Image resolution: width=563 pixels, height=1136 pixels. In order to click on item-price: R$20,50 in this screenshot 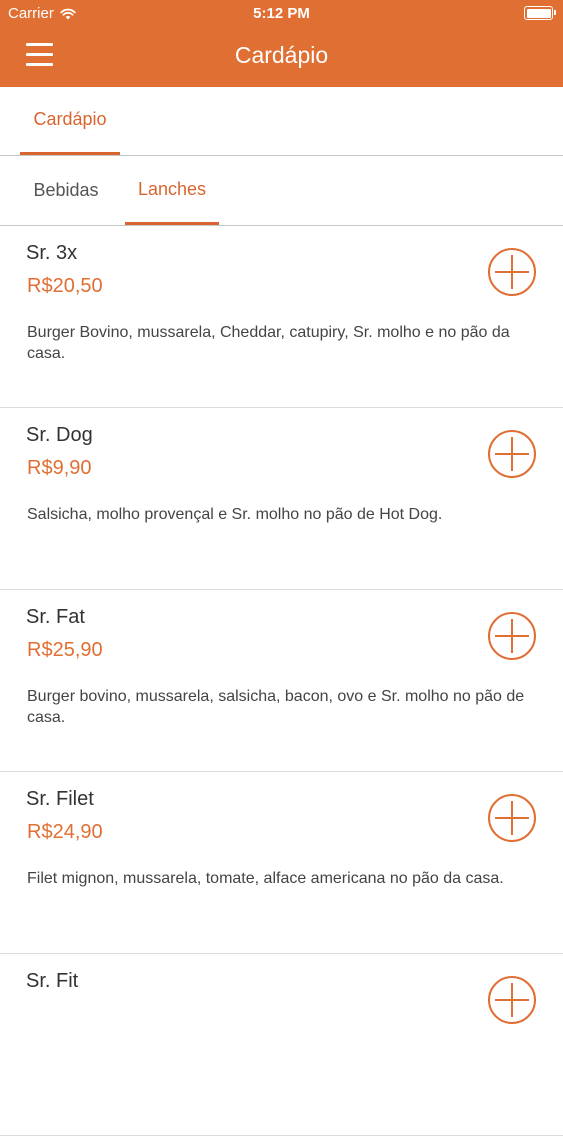, I will do `click(65, 286)`.